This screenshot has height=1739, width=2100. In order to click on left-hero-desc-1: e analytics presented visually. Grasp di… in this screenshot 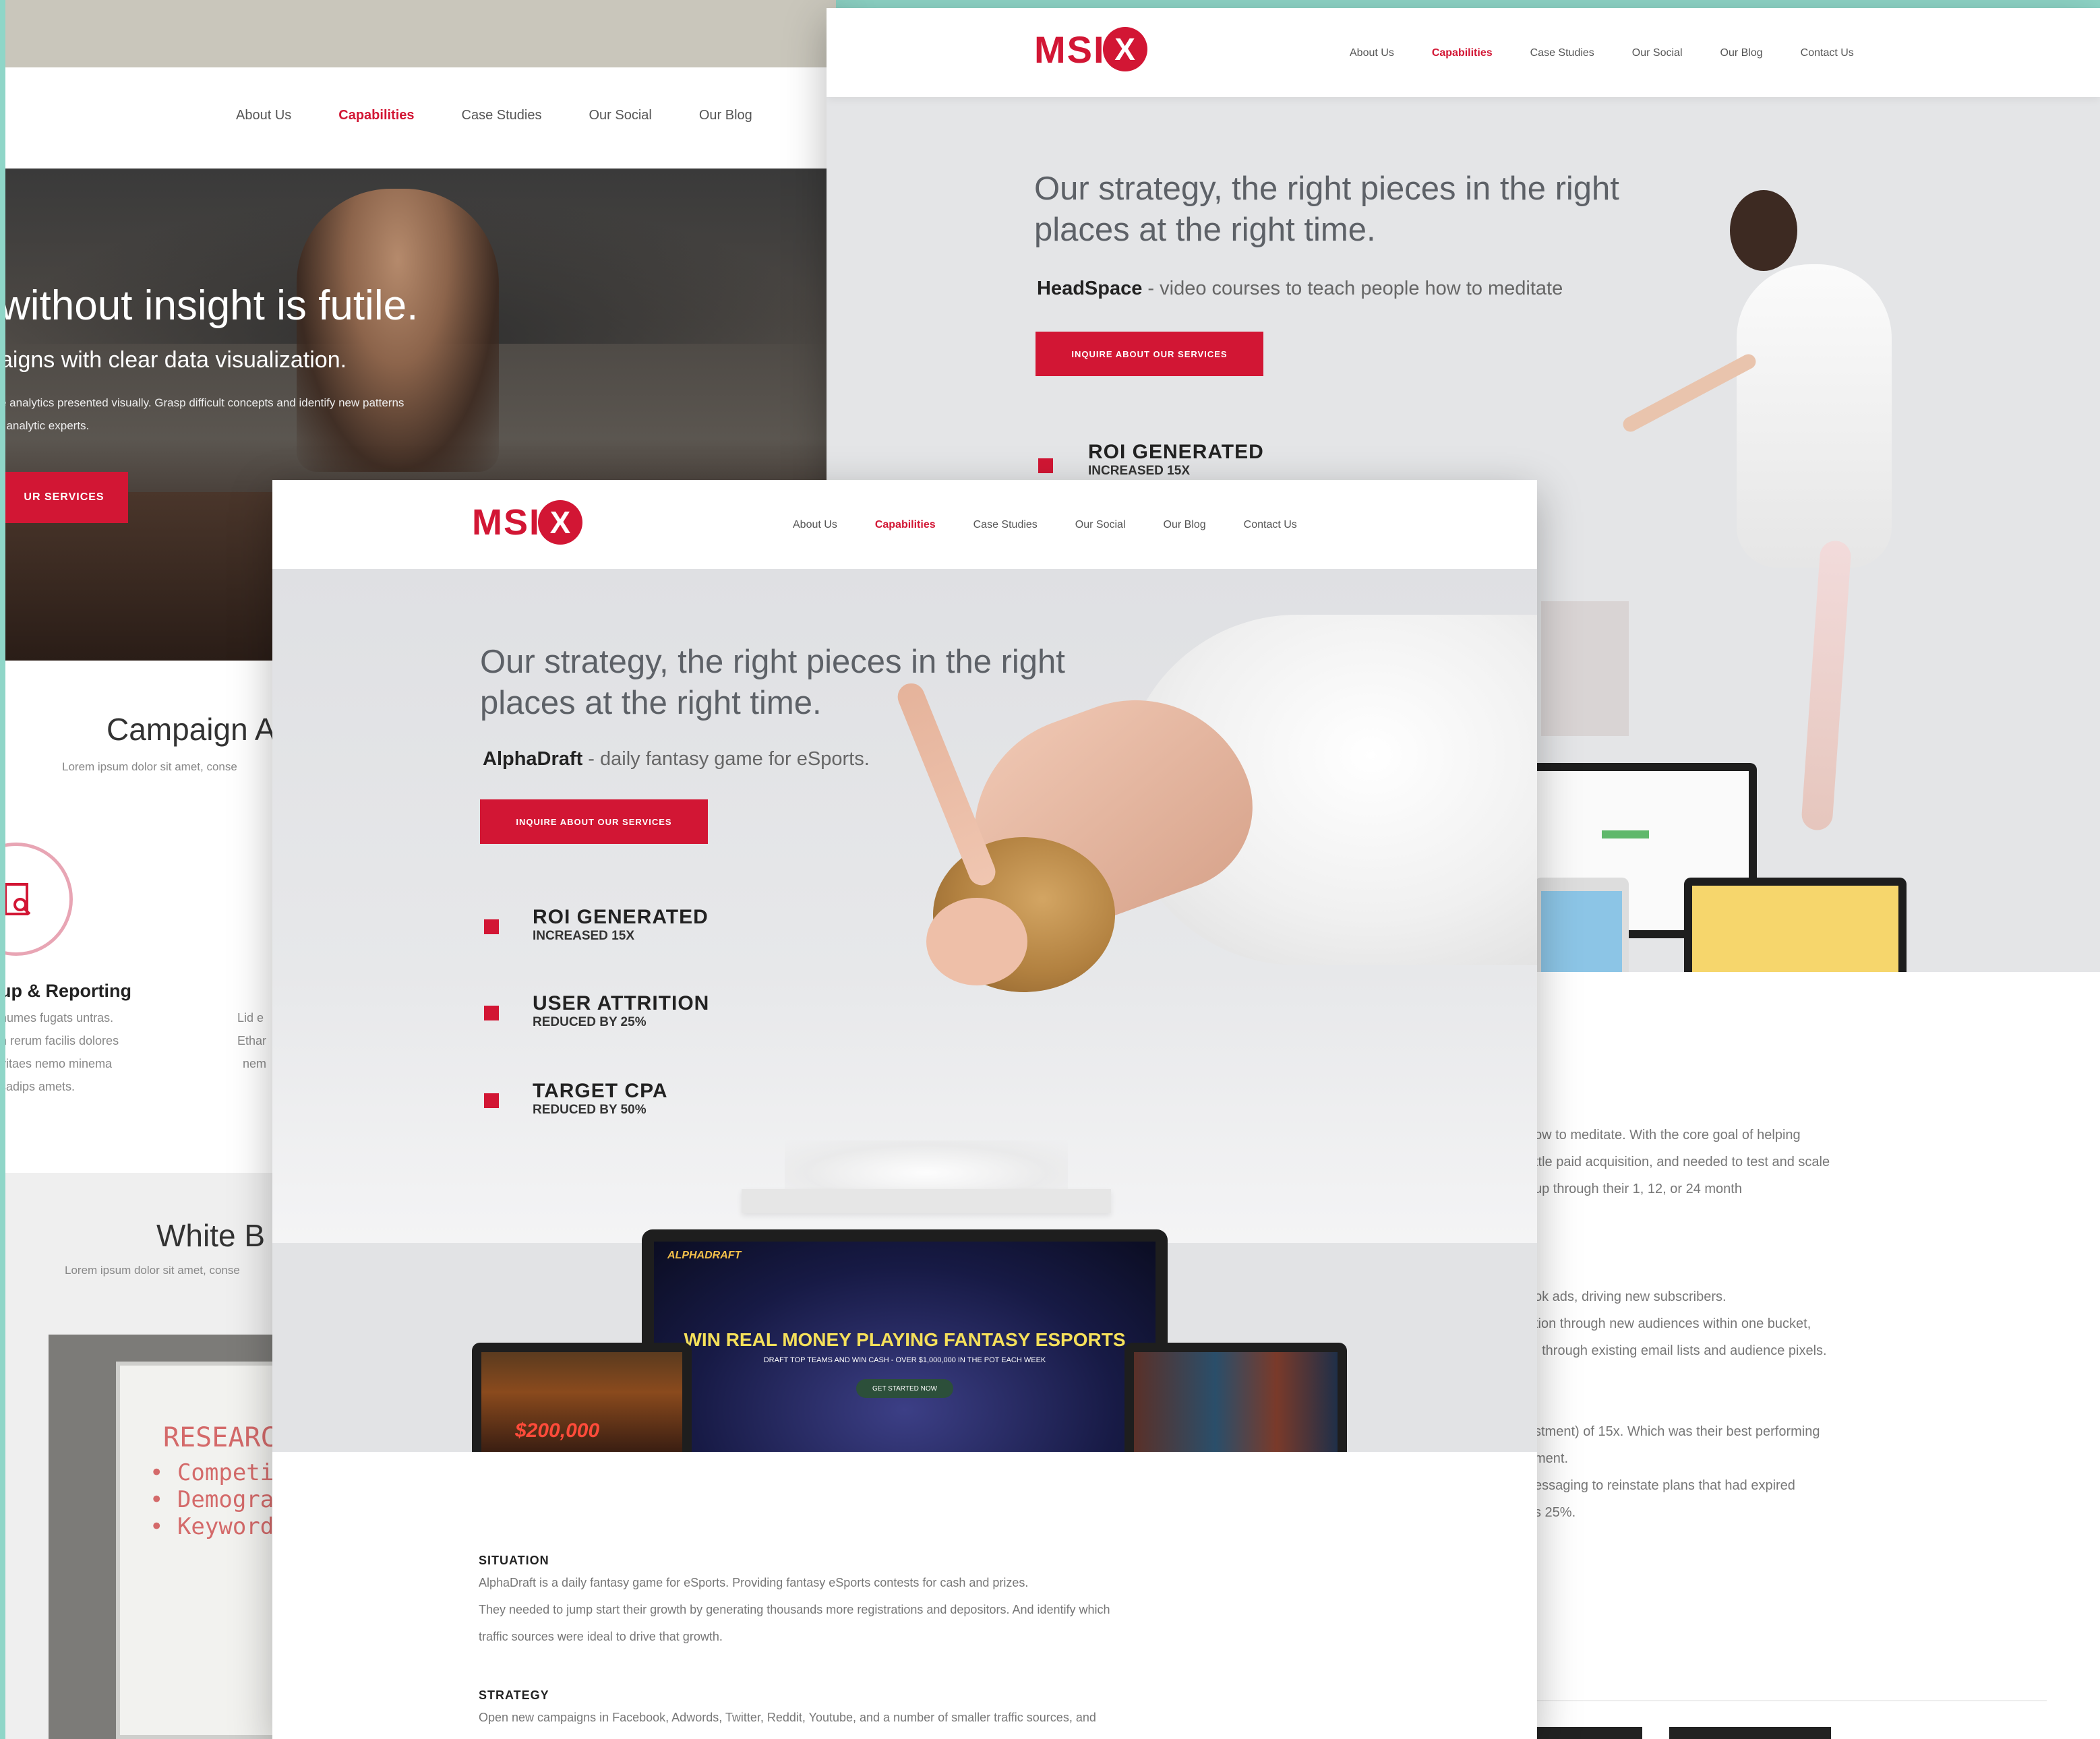, I will do `click(202, 402)`.